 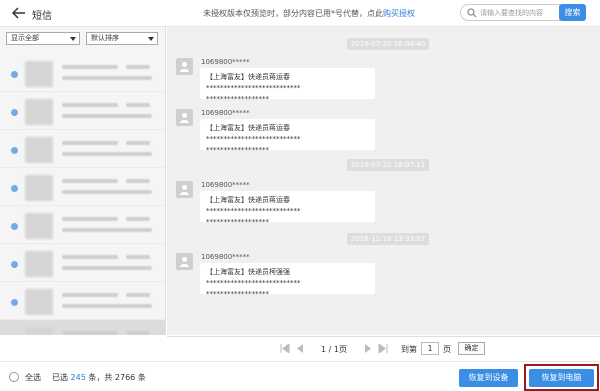 I want to click on date-separator: 2018-11-16 13:33:07, so click(x=388, y=239).